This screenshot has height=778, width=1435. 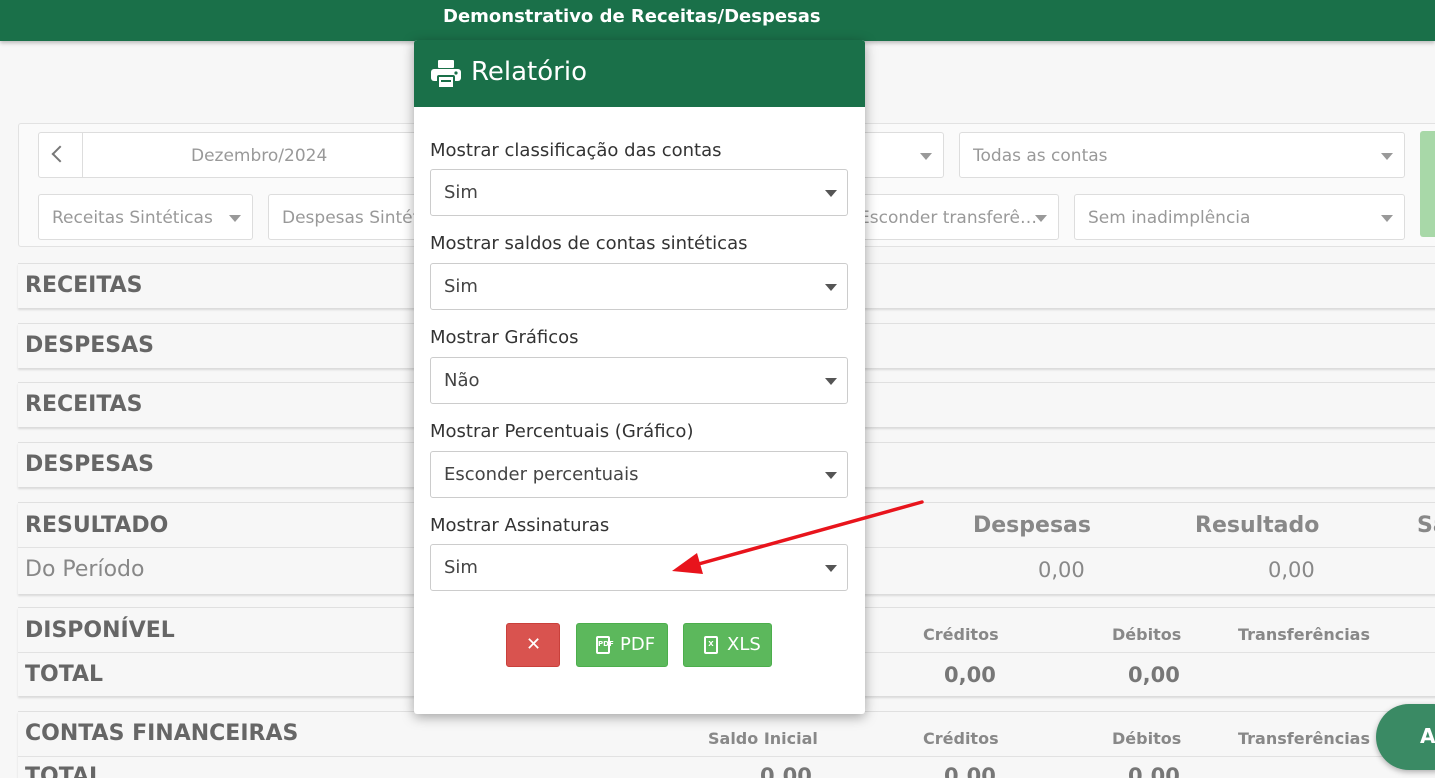 I want to click on month-value: Dezembro/2024, so click(x=259, y=156).